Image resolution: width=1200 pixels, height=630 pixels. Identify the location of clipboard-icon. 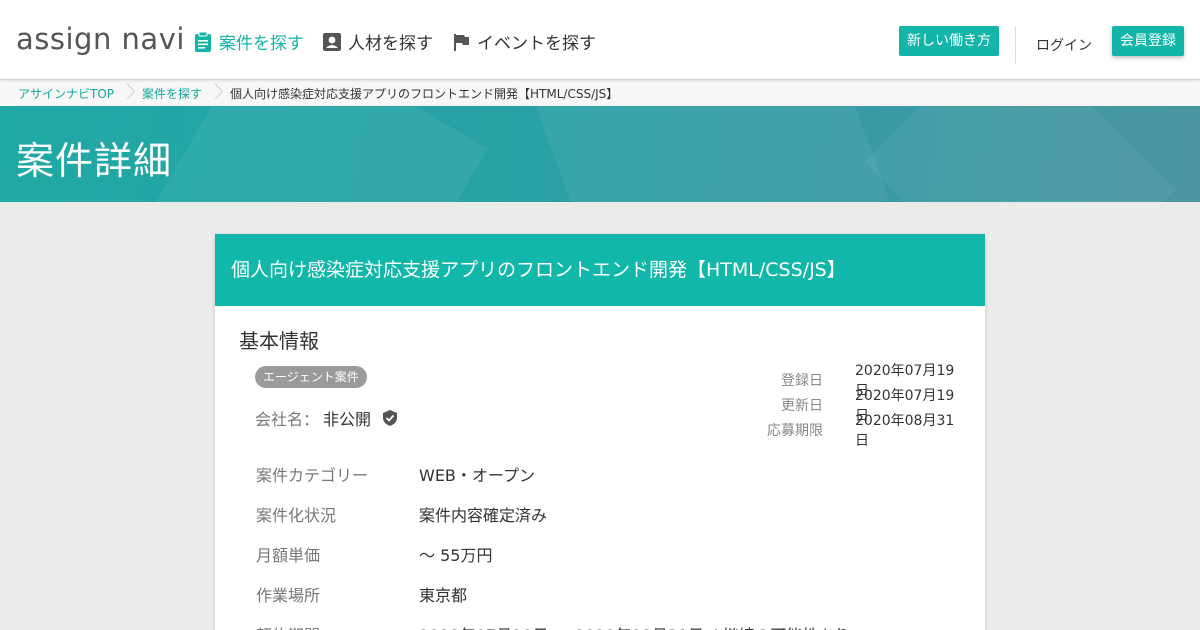
(203, 41).